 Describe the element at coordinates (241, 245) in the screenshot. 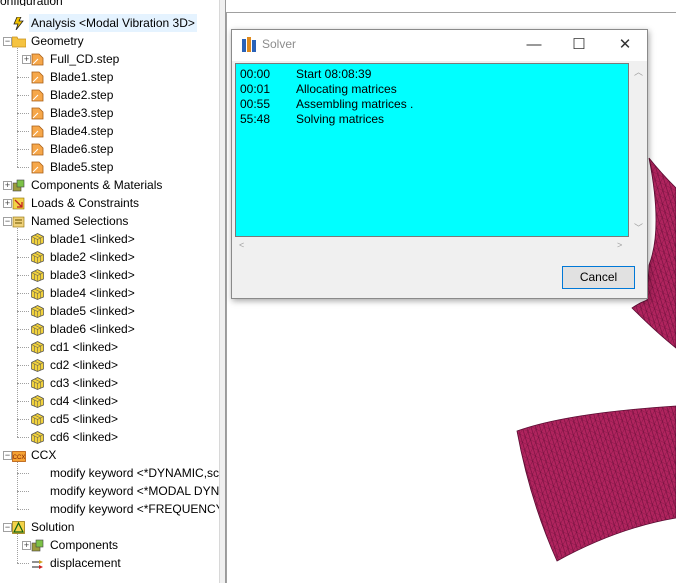

I see `scroll-left-icon: <` at that location.